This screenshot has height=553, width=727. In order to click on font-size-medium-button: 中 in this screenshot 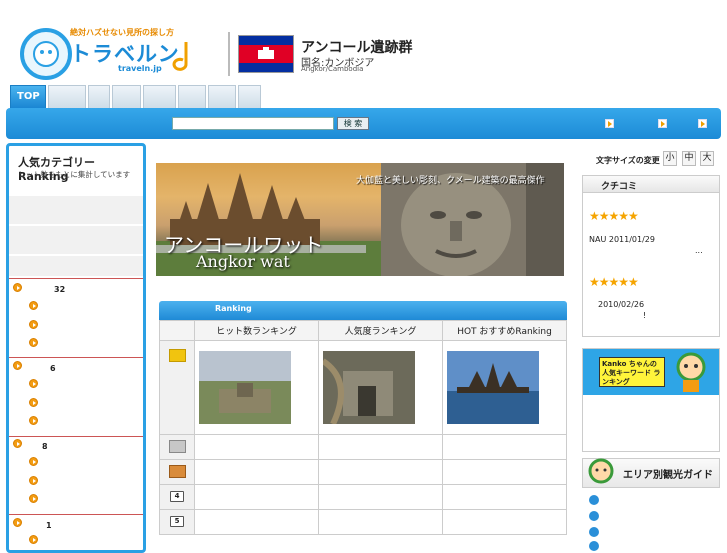, I will do `click(689, 158)`.